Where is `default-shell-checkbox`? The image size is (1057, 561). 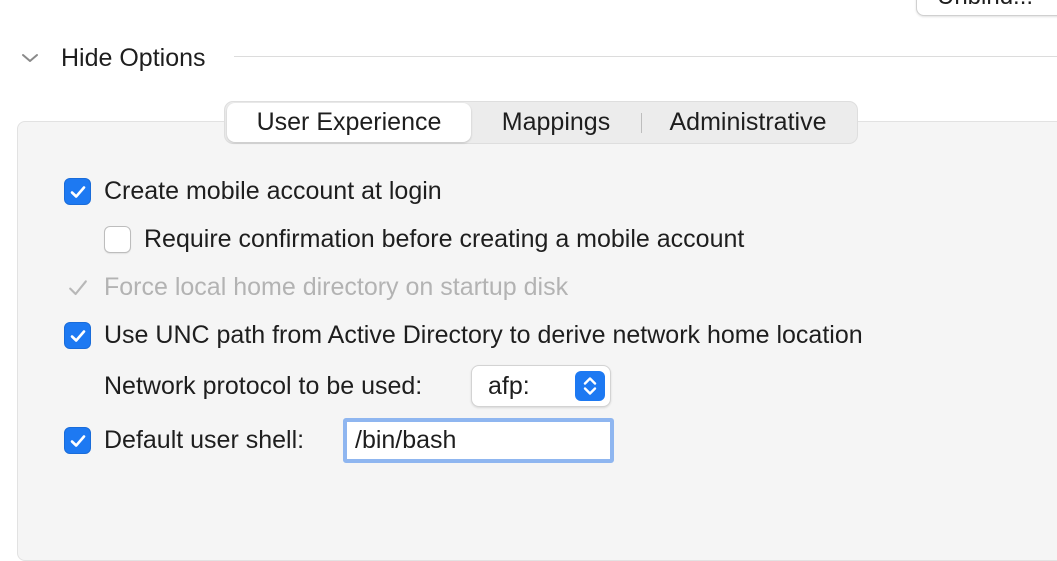
default-shell-checkbox is located at coordinates (77, 440).